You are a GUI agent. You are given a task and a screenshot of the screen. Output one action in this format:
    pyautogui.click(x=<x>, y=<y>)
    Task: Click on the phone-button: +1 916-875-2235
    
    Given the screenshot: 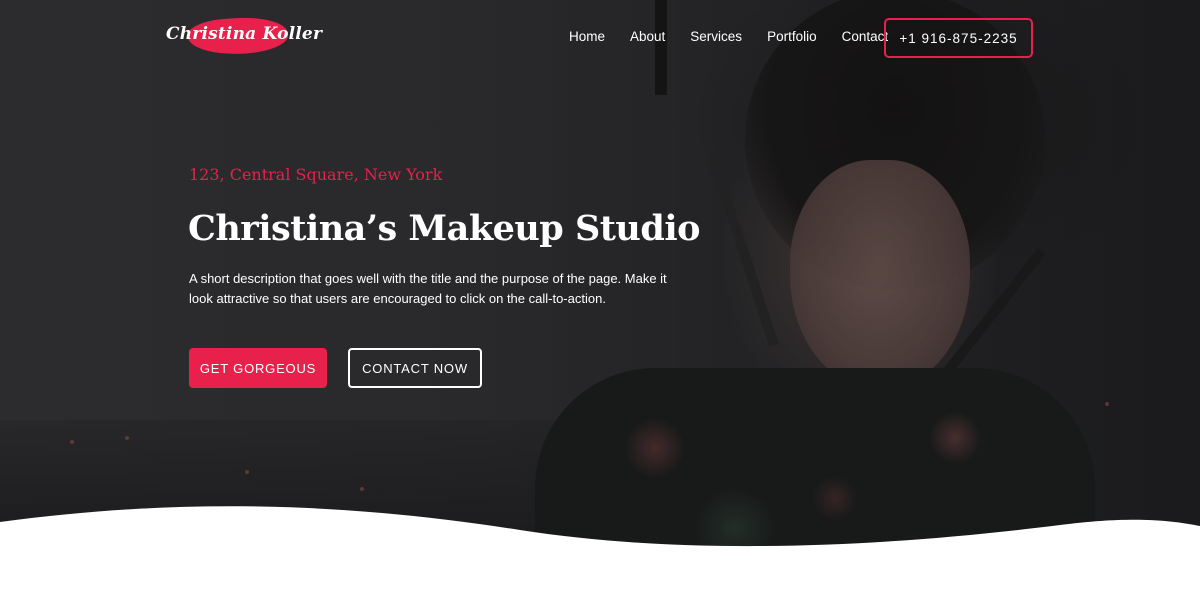 What is the action you would take?
    pyautogui.click(x=958, y=38)
    